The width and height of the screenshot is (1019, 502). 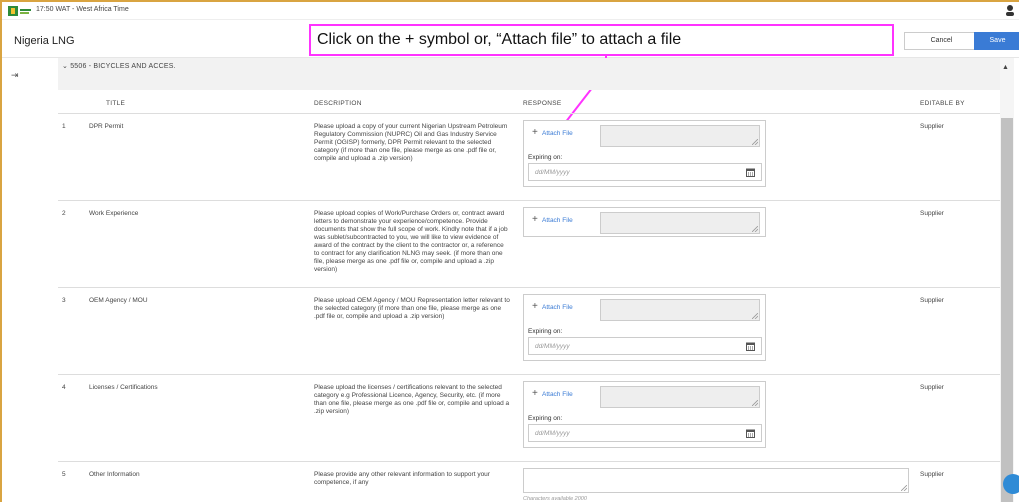 What do you see at coordinates (510, 11) in the screenshot?
I see `top-bar: 17:50 WAT - West Africa Time` at bounding box center [510, 11].